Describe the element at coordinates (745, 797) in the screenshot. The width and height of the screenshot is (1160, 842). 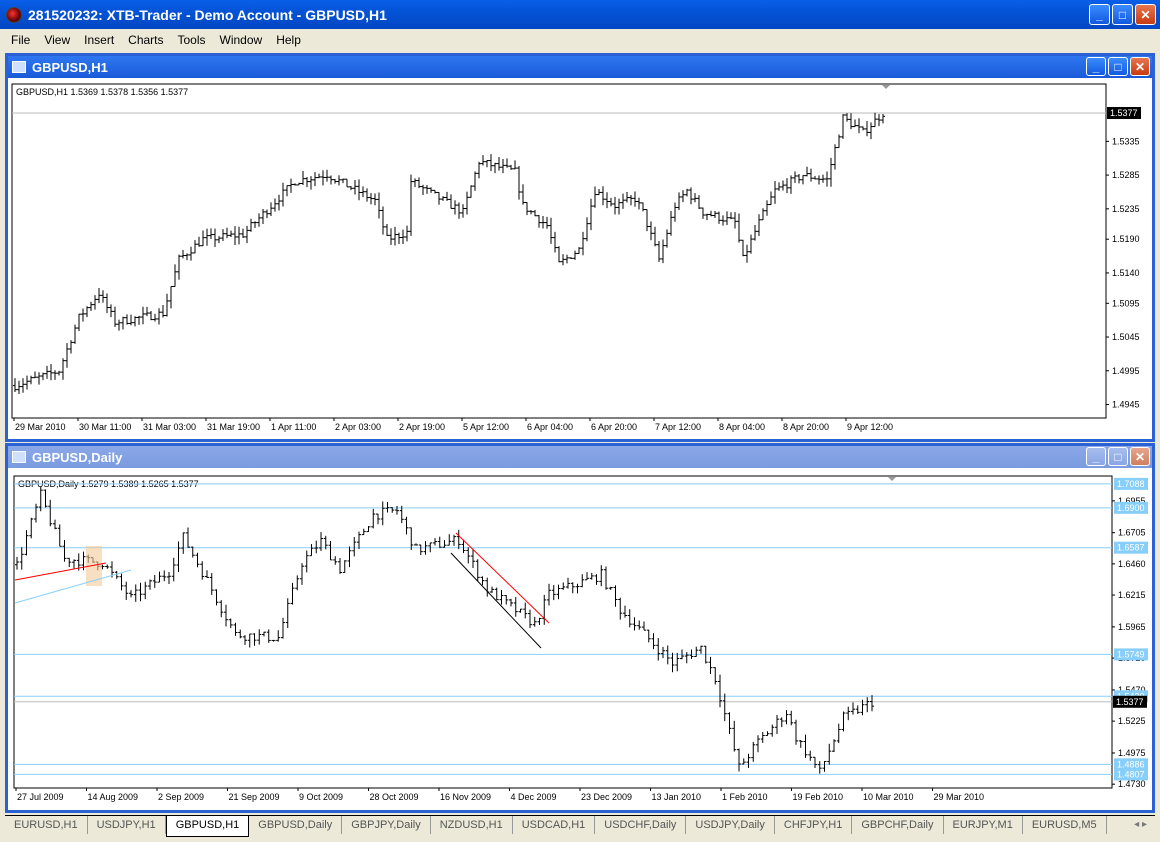
I see `x-tick-label: 1 Feb 2010` at that location.